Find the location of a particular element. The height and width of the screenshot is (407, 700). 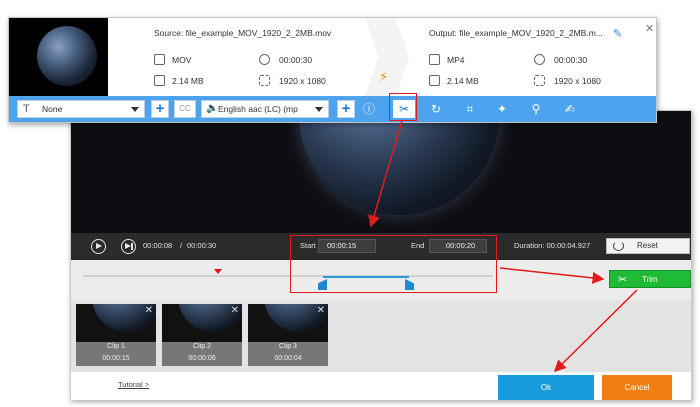

cut-tool-highlight is located at coordinates (403, 107).